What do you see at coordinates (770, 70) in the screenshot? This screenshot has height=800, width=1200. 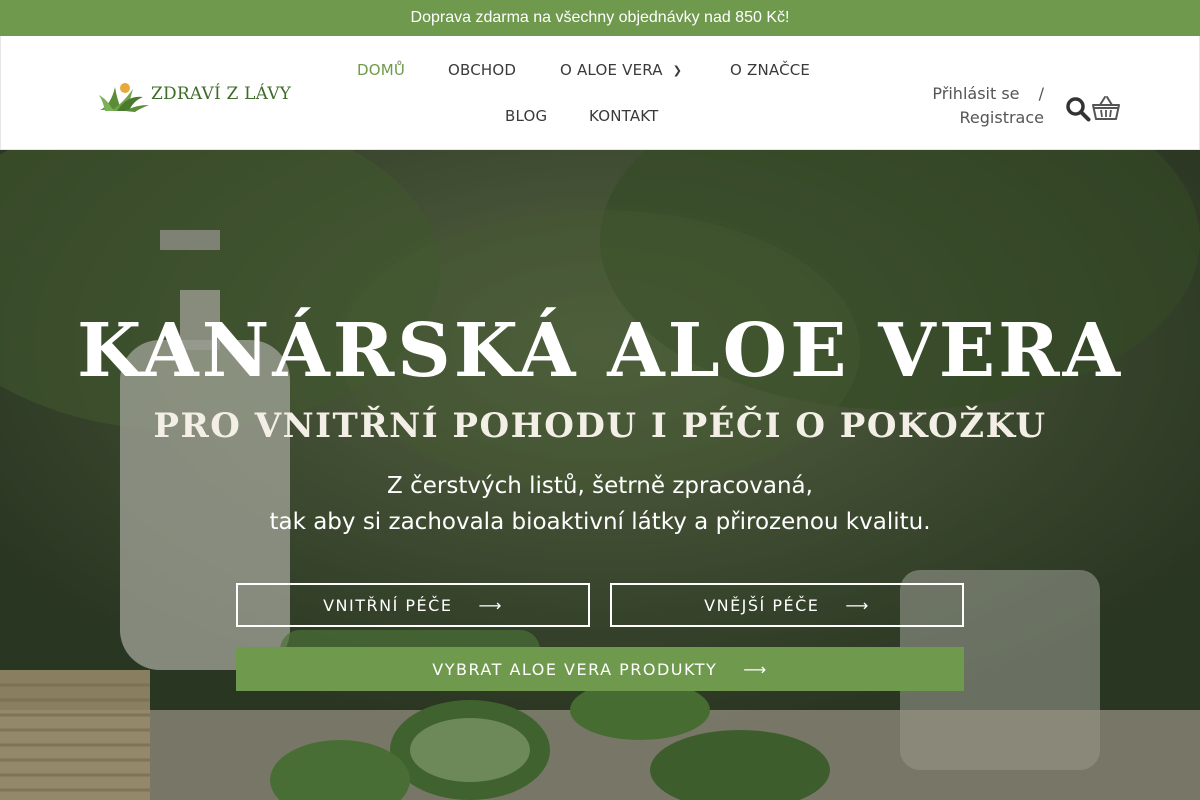 I see `nav-item-o-znacce: O ZNAČCE` at bounding box center [770, 70].